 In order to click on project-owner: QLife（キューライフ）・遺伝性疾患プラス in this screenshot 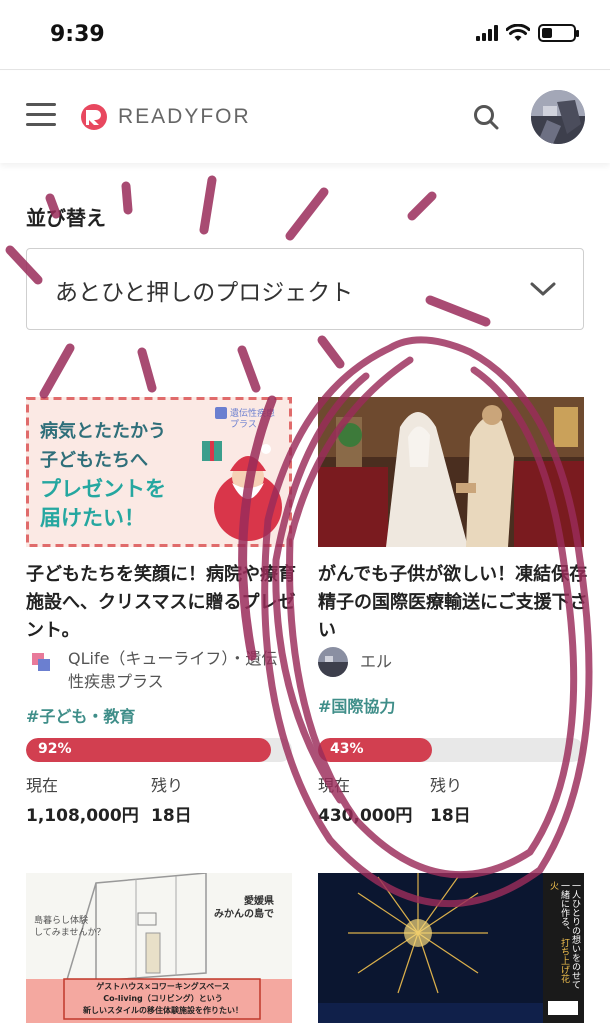, I will do `click(157, 670)`.